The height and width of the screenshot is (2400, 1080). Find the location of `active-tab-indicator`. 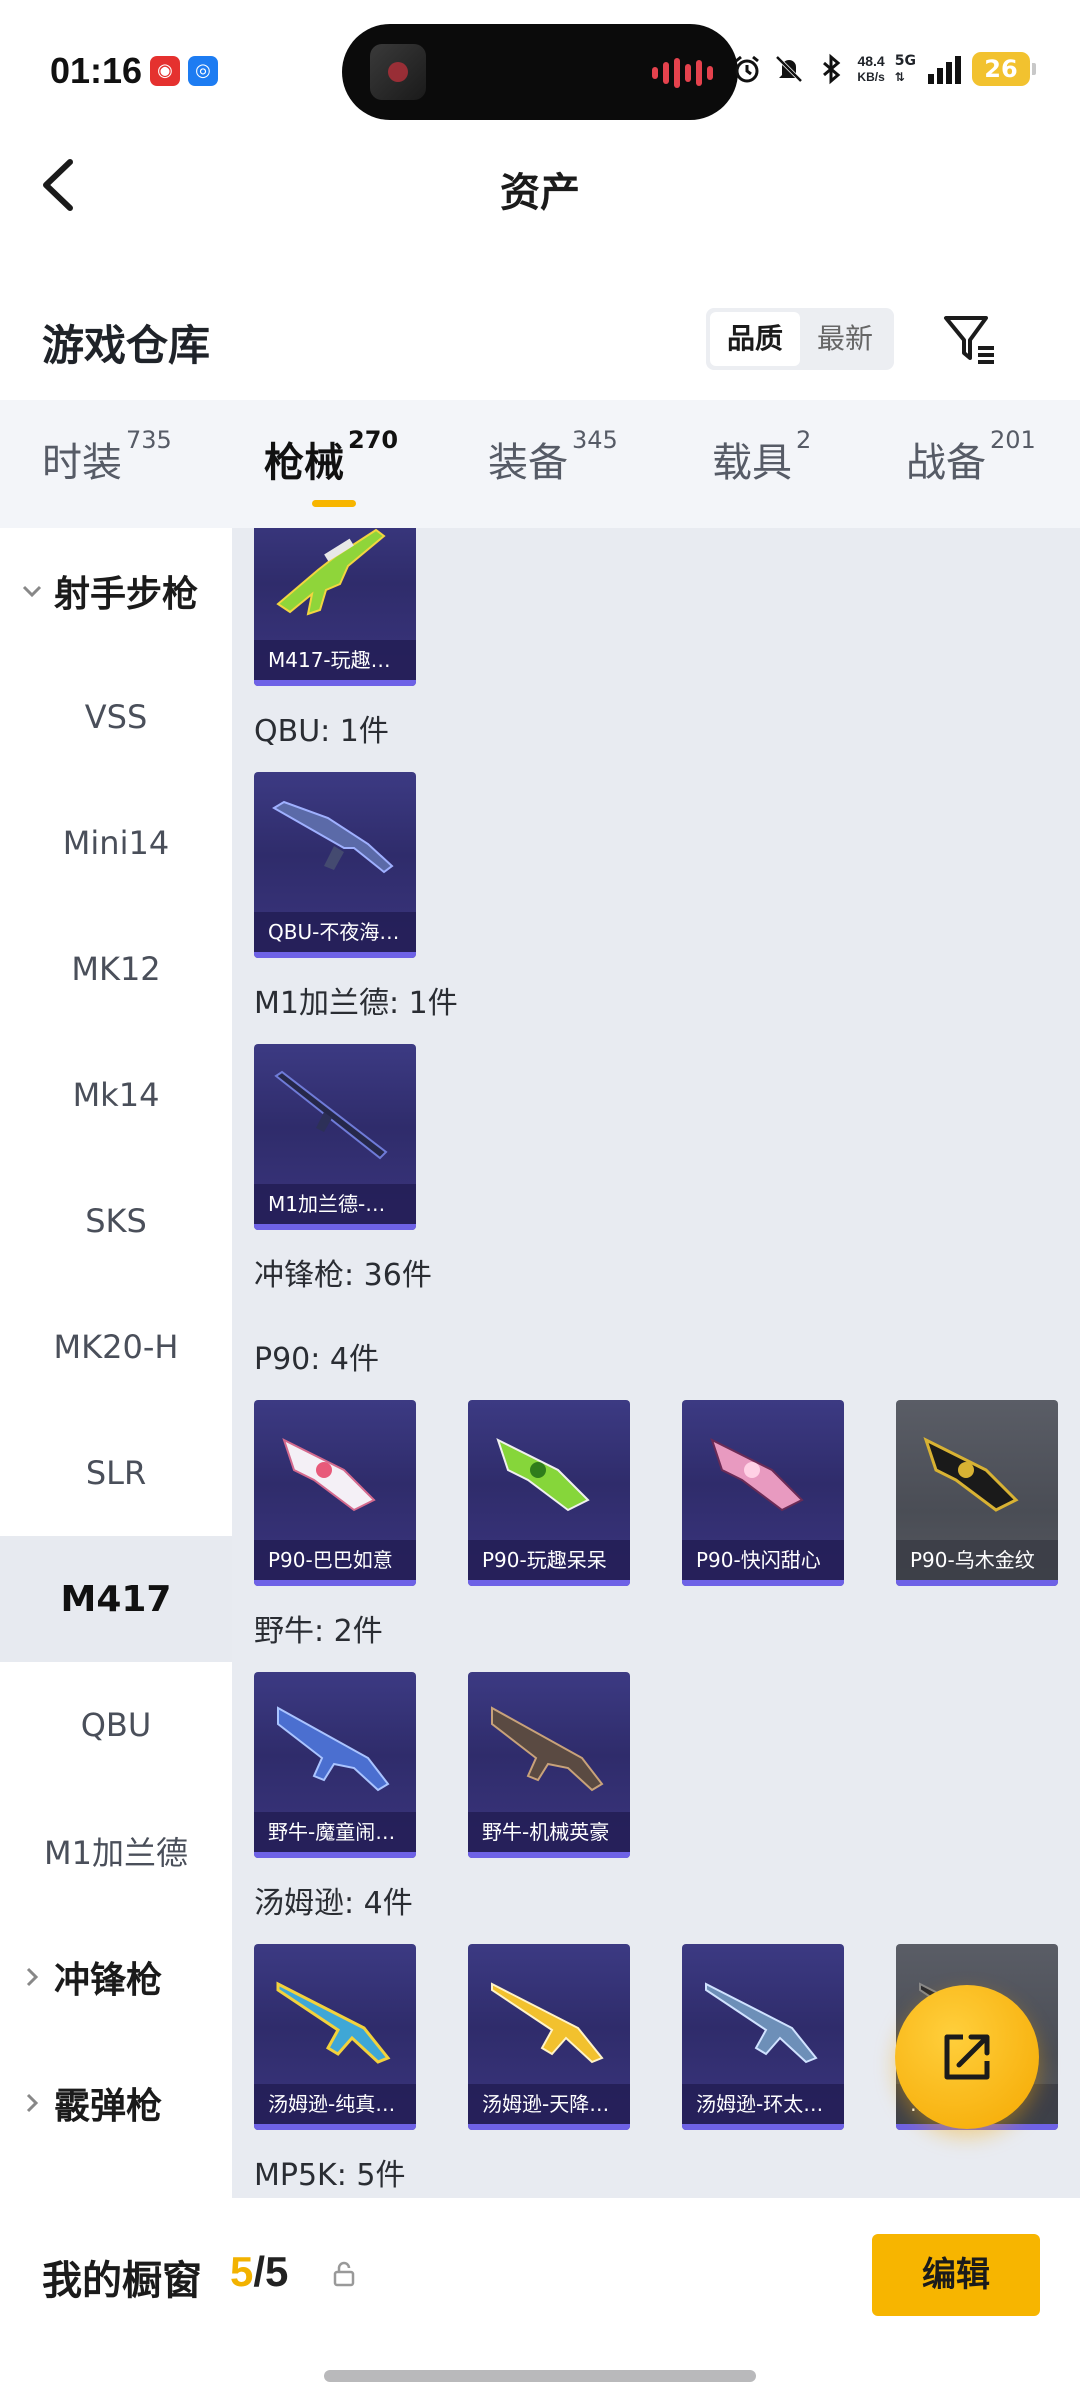

active-tab-indicator is located at coordinates (334, 503).